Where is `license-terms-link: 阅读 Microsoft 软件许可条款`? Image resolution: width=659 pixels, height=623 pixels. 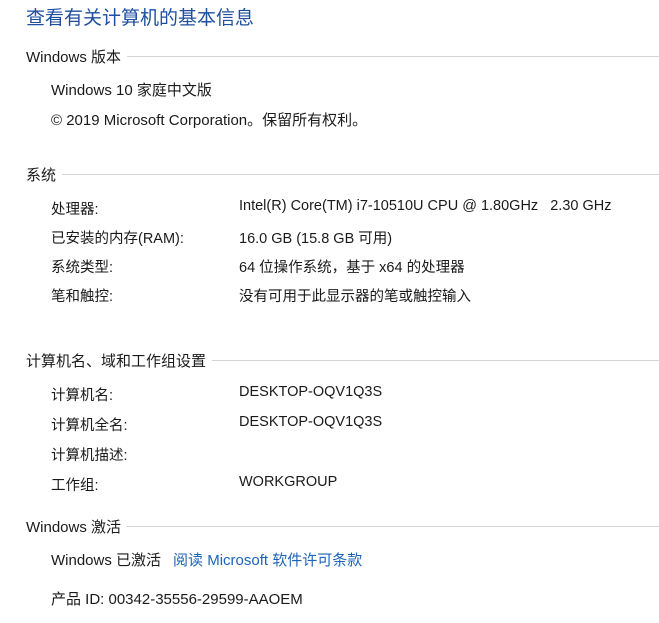
license-terms-link: 阅读 Microsoft 软件许可条款 is located at coordinates (267, 560).